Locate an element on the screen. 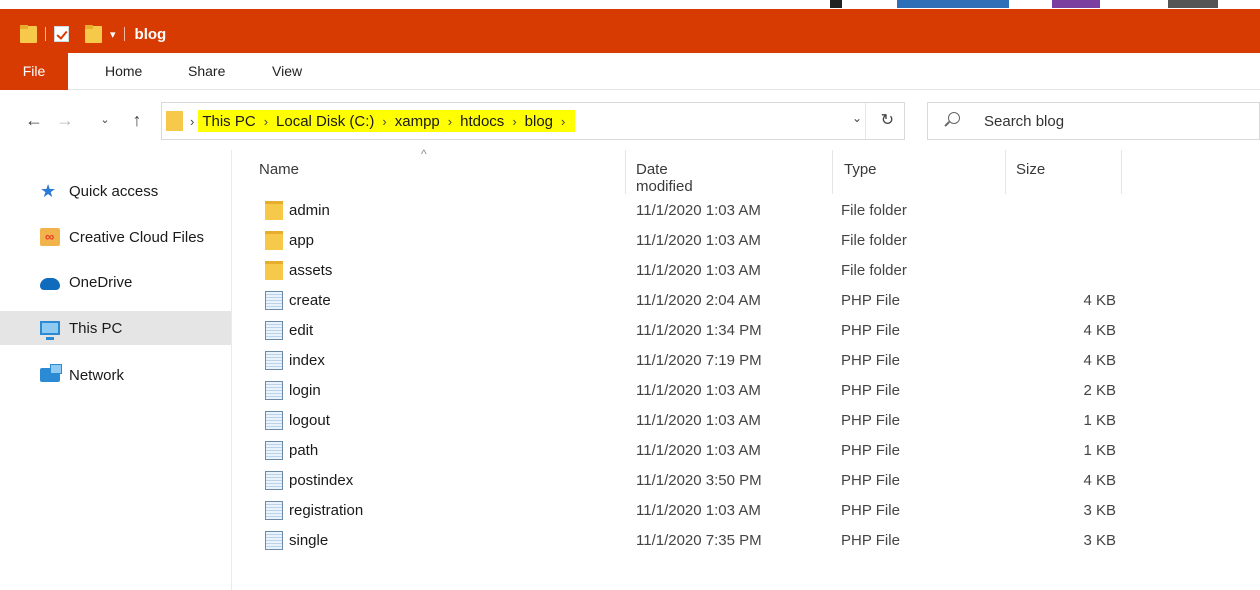  file-type: File folder is located at coordinates (874, 270).